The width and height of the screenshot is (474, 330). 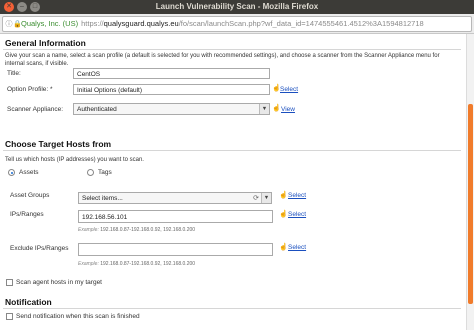 What do you see at coordinates (35, 109) in the screenshot?
I see `scanner-appliance-label: Scanner Appliance:` at bounding box center [35, 109].